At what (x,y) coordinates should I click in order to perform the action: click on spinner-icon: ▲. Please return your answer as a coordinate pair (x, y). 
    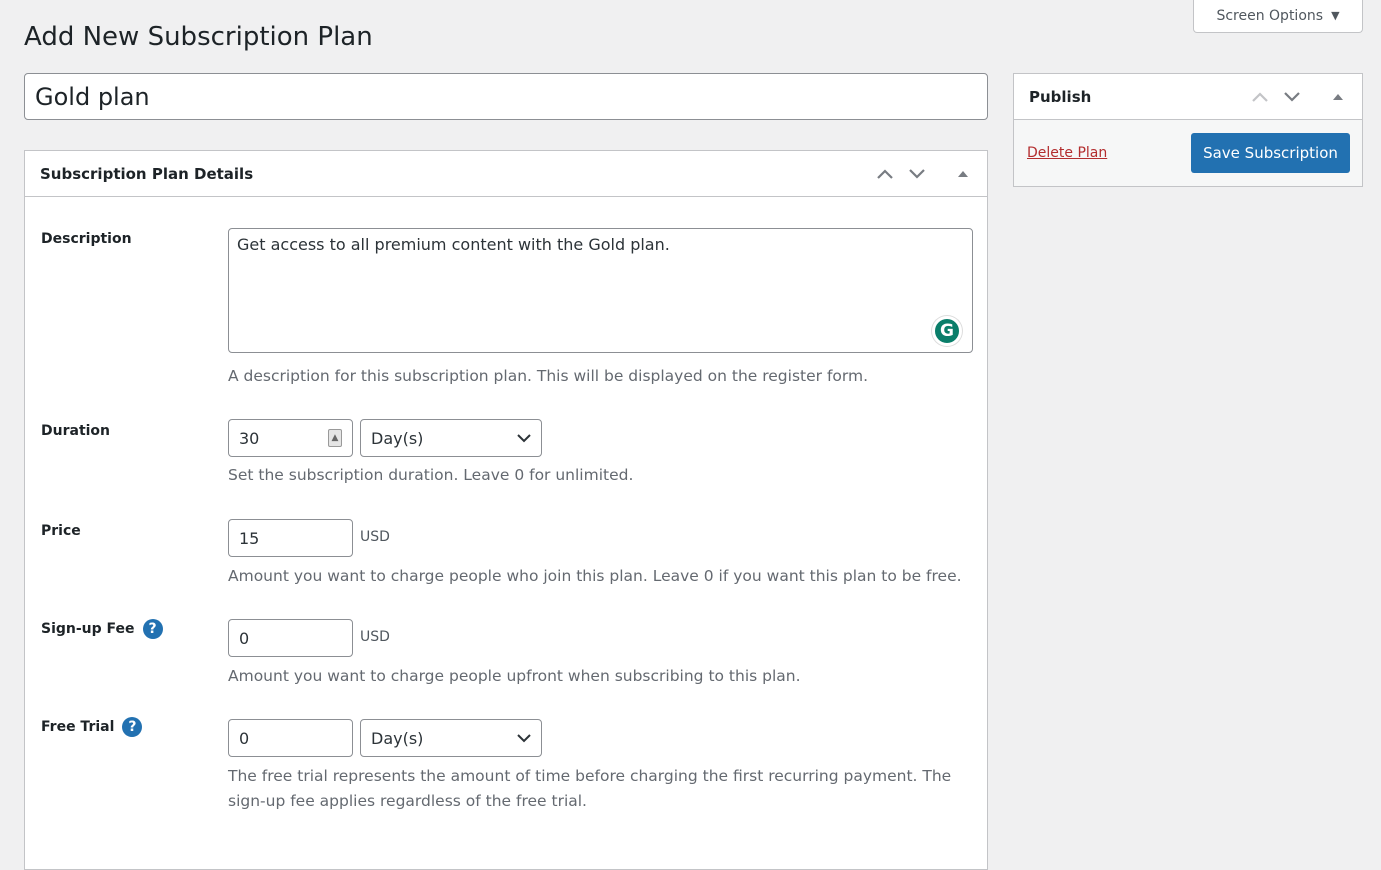
    Looking at the image, I should click on (335, 438).